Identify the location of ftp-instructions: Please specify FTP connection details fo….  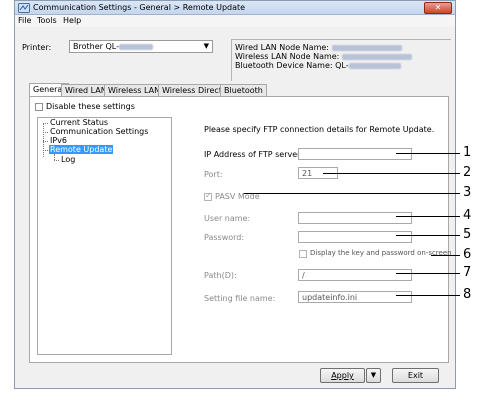
(319, 129).